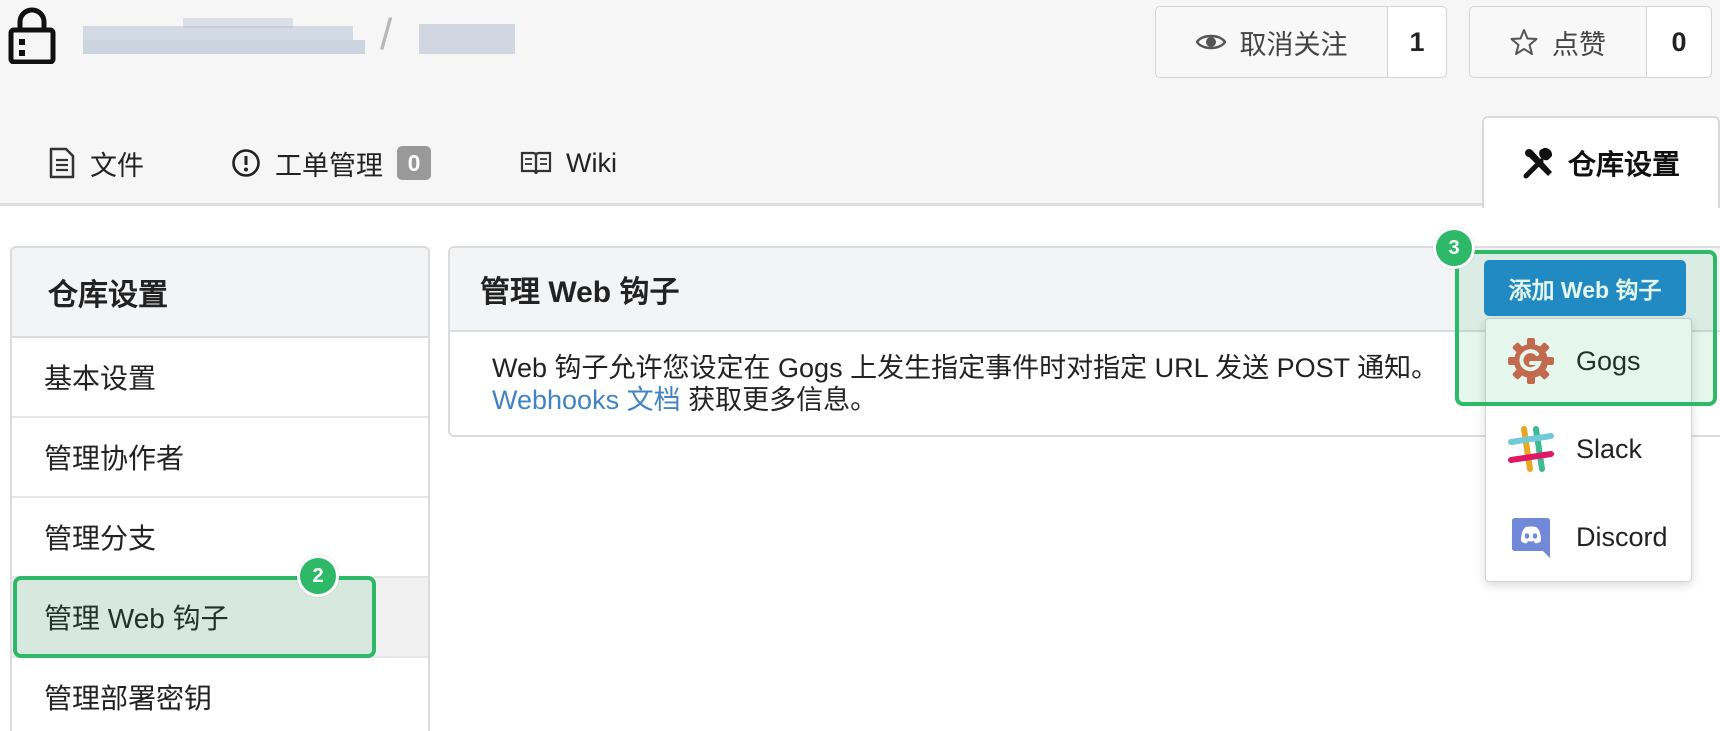  I want to click on tab-settings-label: 仓库设置, so click(1623, 164).